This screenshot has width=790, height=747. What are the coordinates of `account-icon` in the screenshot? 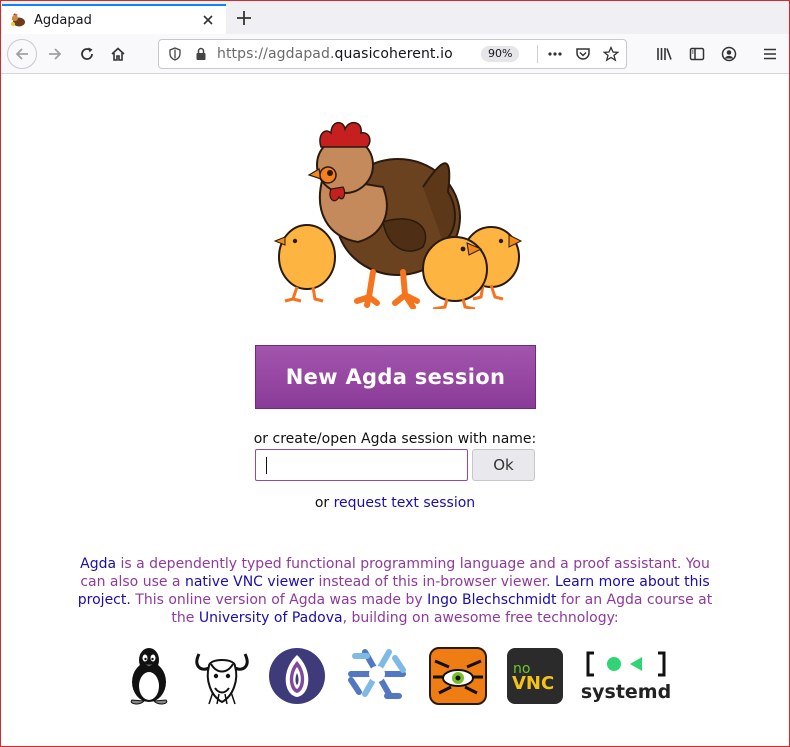 It's located at (729, 54).